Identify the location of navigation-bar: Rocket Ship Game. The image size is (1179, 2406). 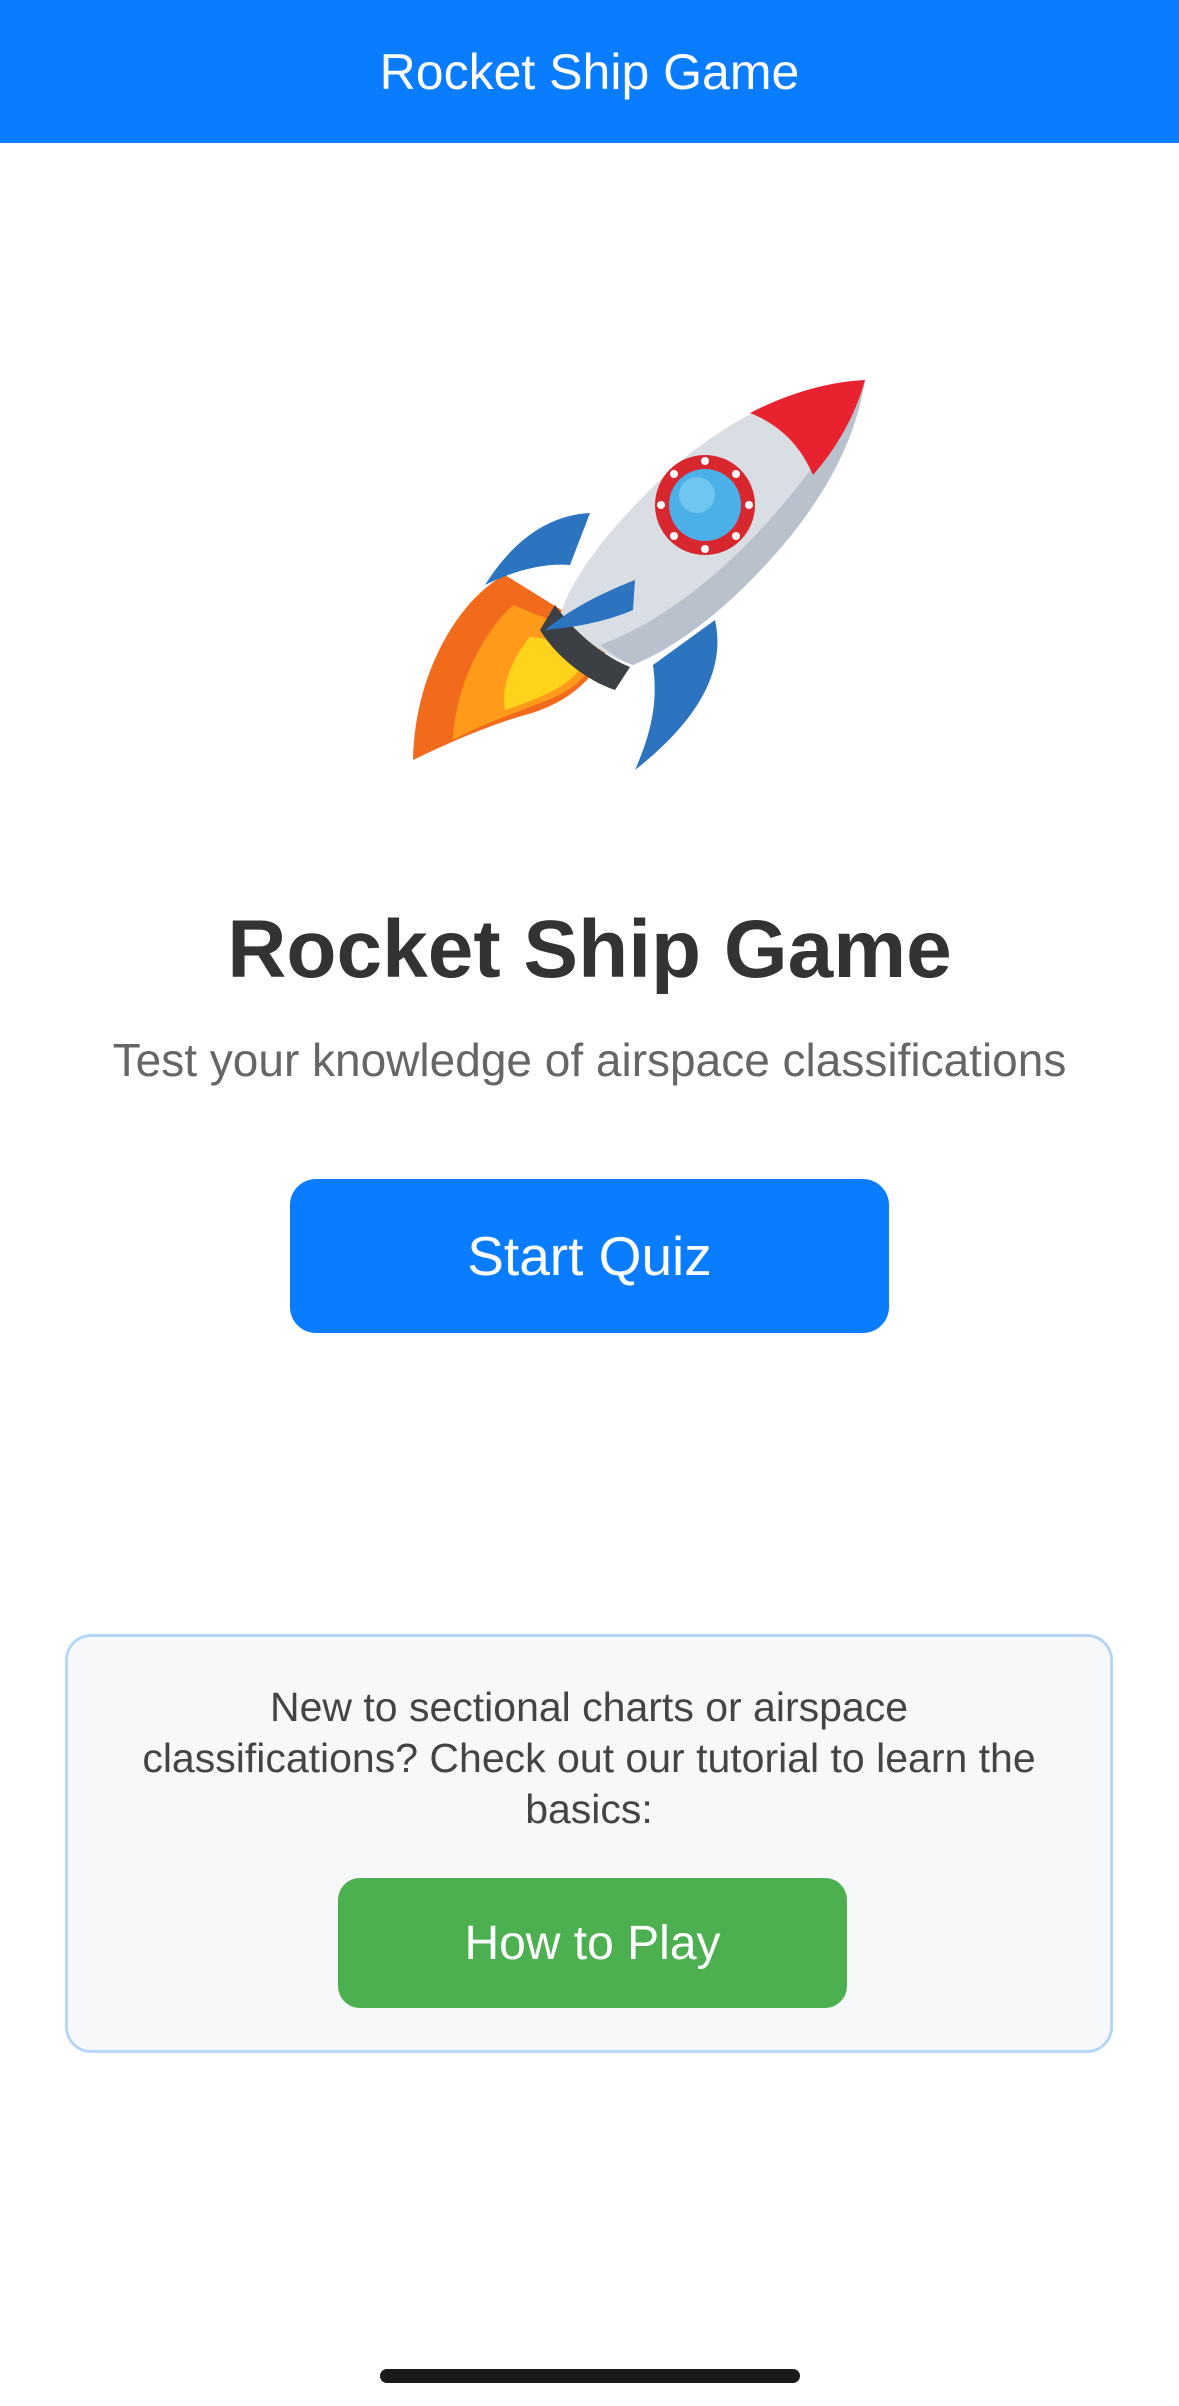
(589, 71).